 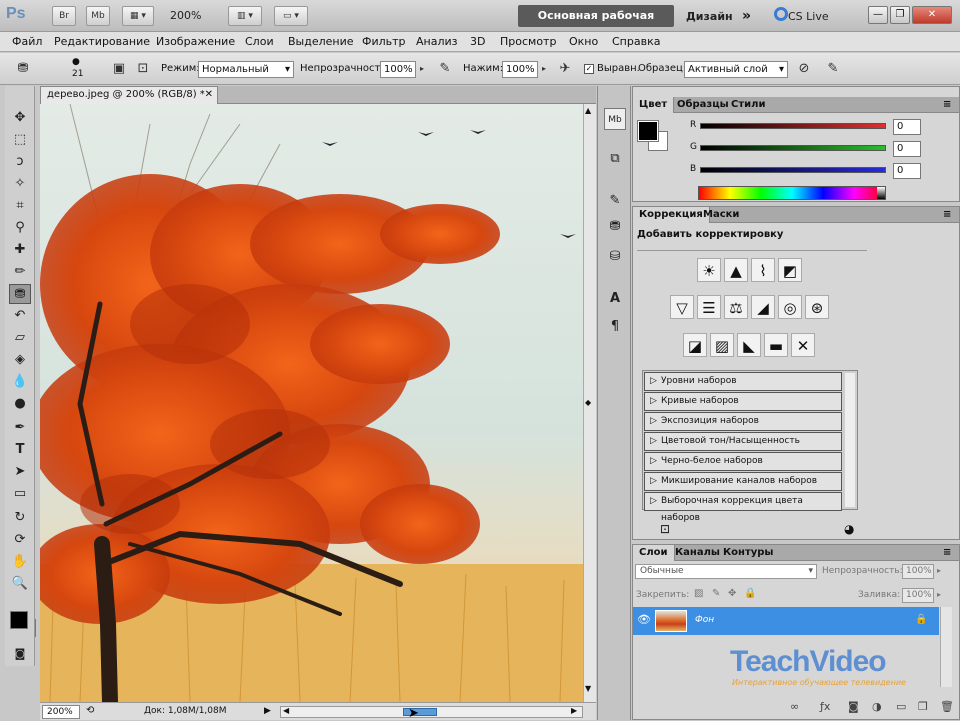 What do you see at coordinates (803, 345) in the screenshot?
I see `selective-color-icon: ✕` at bounding box center [803, 345].